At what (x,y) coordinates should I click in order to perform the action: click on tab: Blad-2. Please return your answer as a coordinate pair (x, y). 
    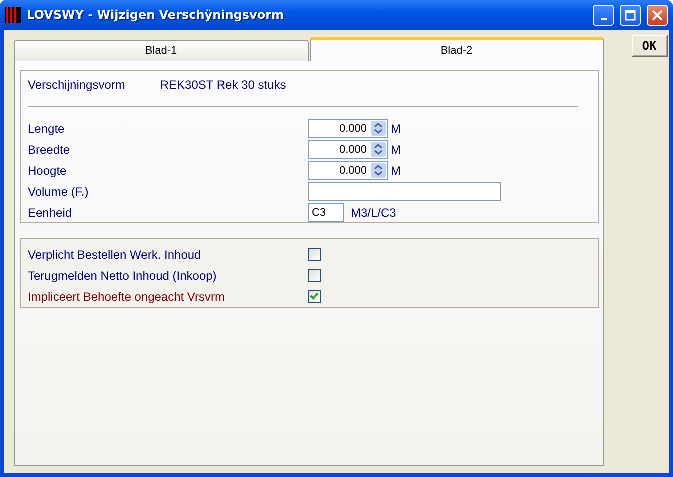
    Looking at the image, I should click on (457, 49).